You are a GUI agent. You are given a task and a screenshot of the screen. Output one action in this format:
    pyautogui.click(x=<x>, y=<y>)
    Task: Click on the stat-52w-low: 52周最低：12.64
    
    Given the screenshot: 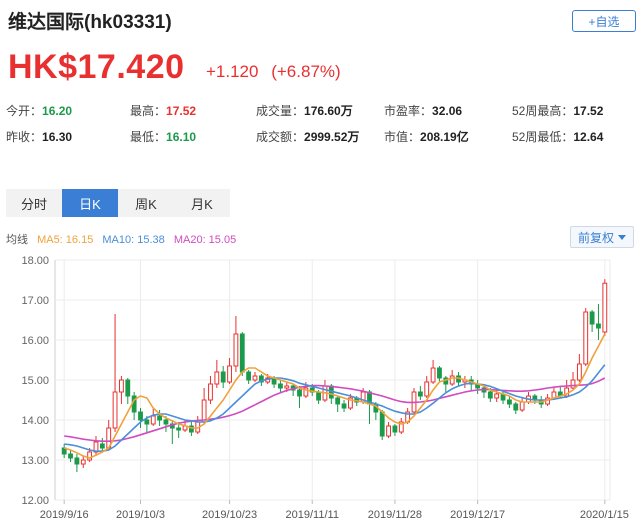 What is the action you would take?
    pyautogui.click(x=557, y=136)
    